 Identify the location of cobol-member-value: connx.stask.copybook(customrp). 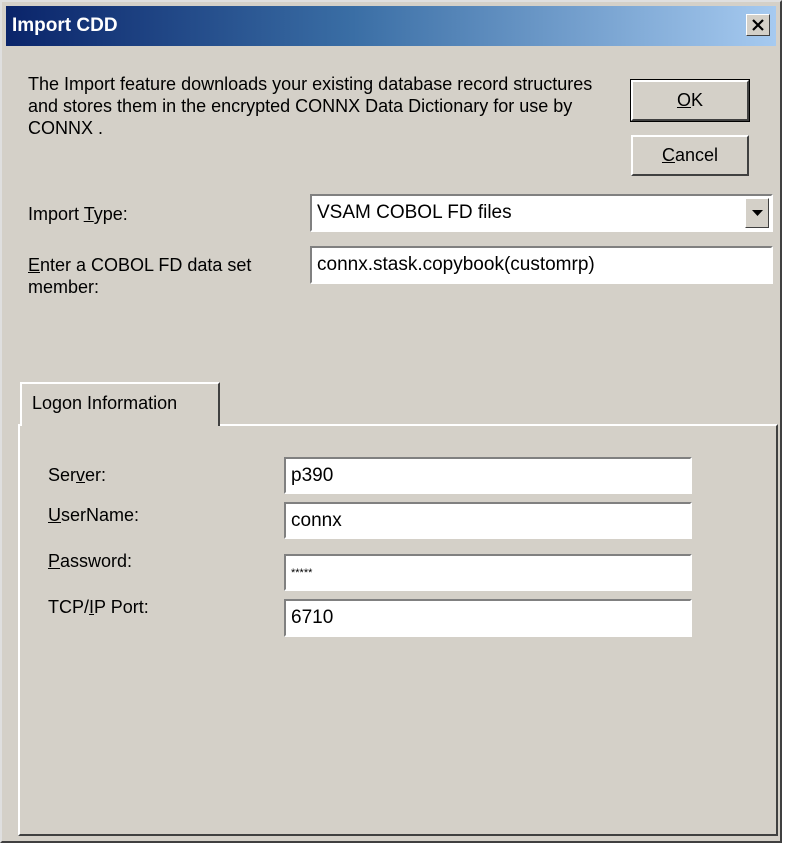
(456, 264).